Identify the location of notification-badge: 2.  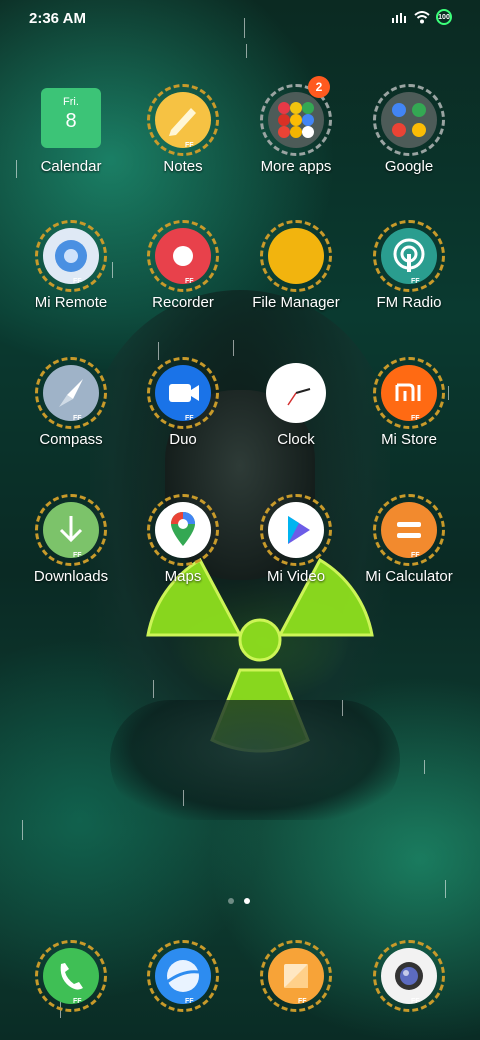
(319, 87).